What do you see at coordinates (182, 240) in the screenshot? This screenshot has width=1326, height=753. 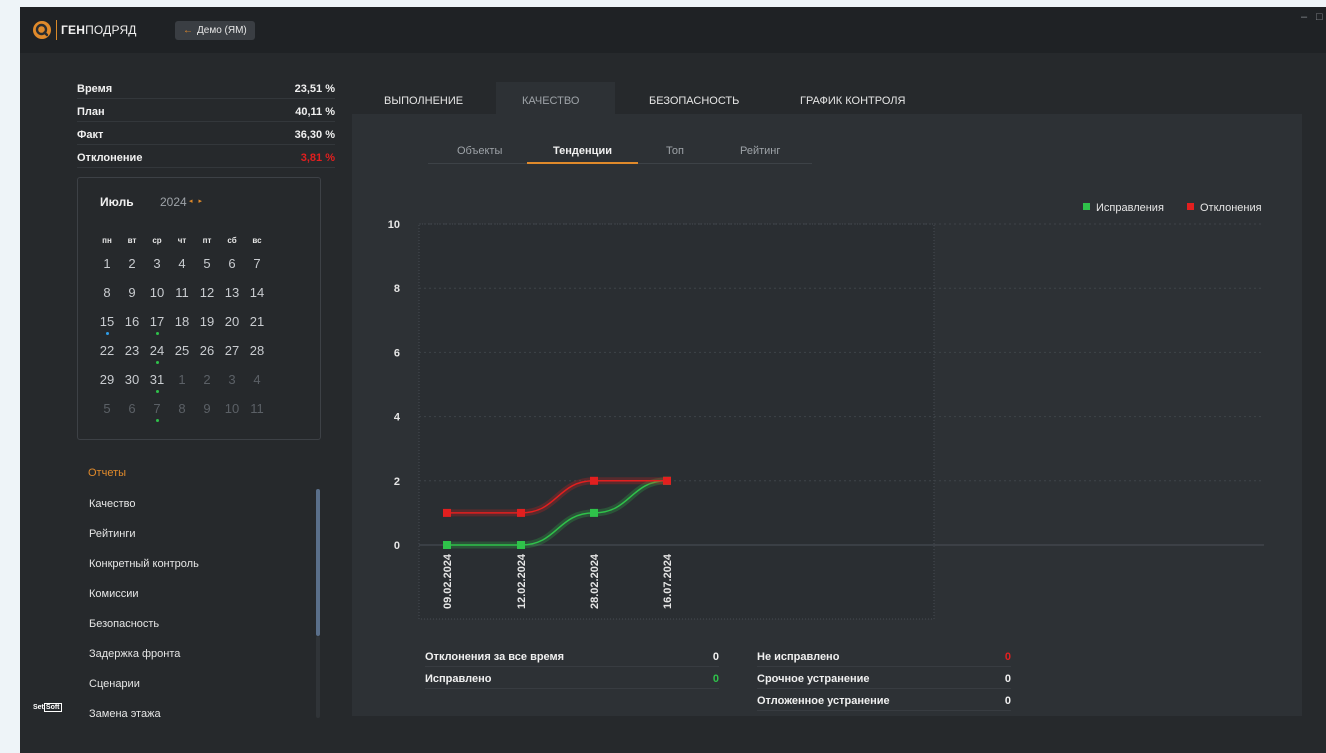 I see `calendar-weekday: чт` at bounding box center [182, 240].